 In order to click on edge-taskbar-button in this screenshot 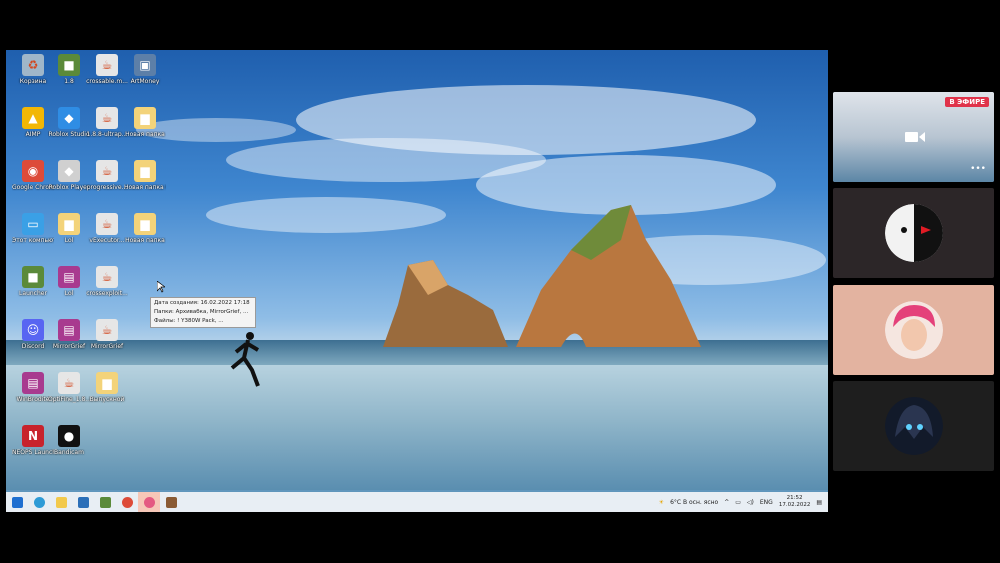, I will do `click(39, 502)`.